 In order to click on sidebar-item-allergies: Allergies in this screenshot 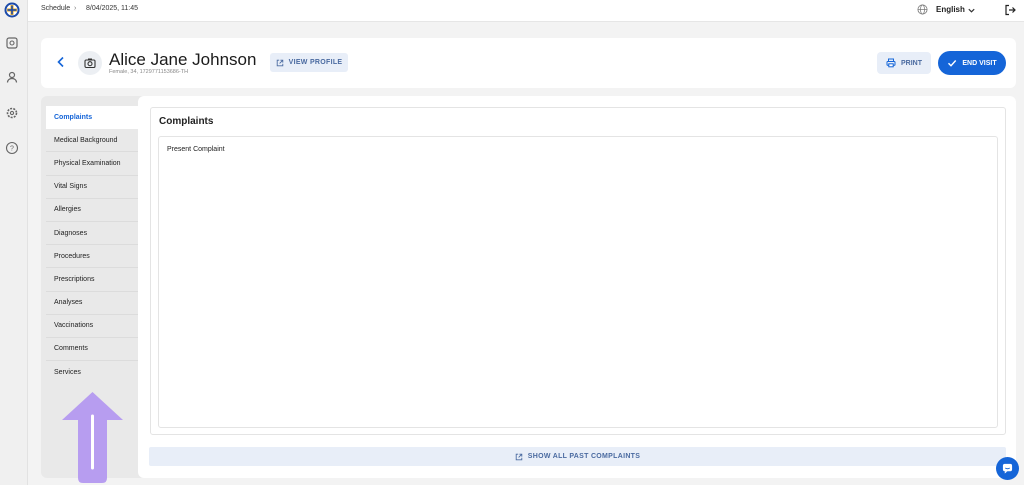, I will do `click(92, 210)`.